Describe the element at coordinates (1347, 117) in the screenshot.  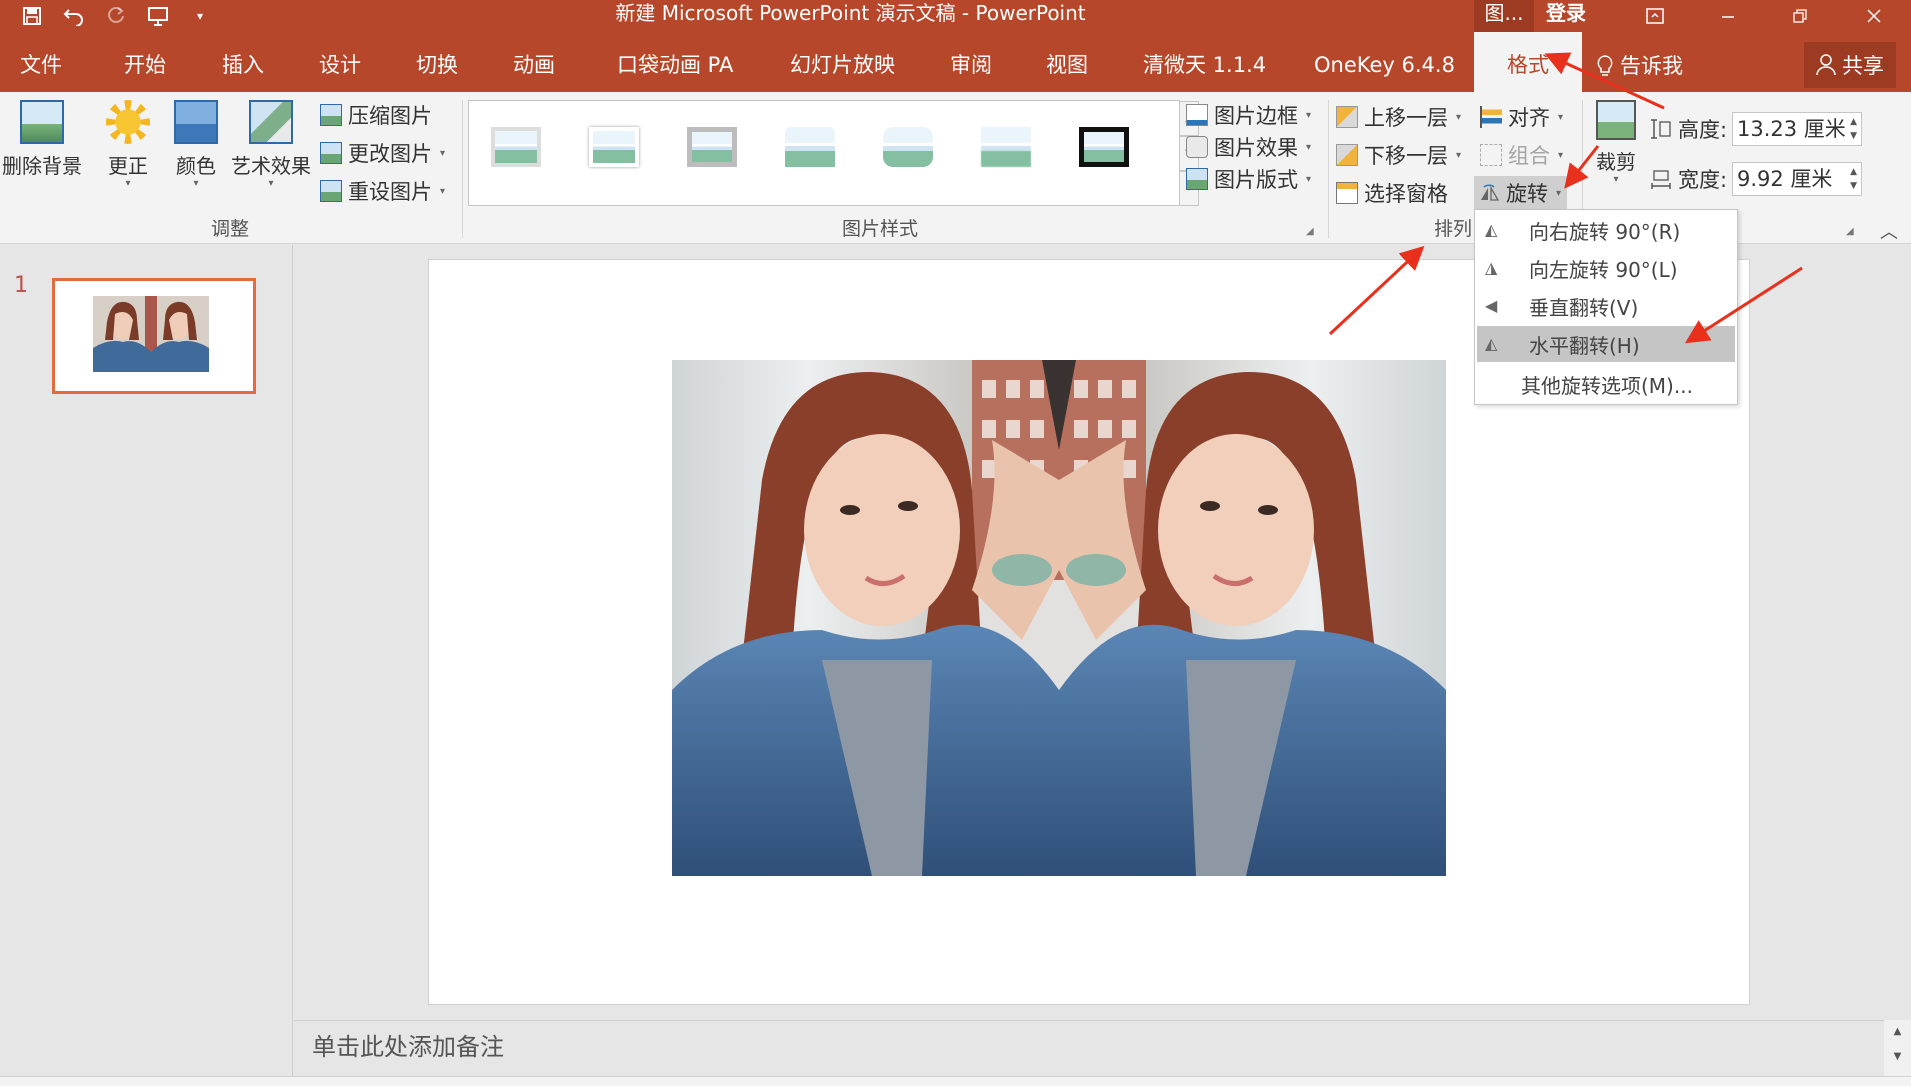
I see `bring-forward-icon` at that location.